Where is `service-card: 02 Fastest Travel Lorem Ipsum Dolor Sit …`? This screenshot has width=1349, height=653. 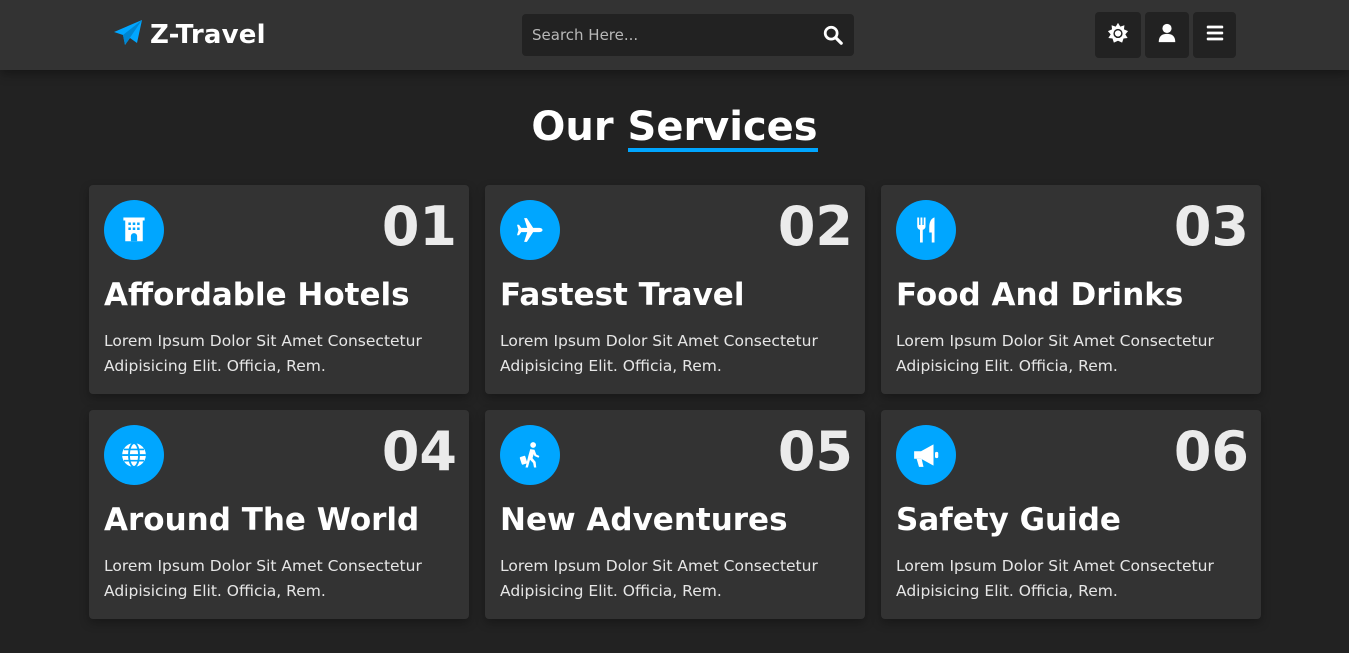
service-card: 02 Fastest Travel Lorem Ipsum Dolor Sit … is located at coordinates (675, 289).